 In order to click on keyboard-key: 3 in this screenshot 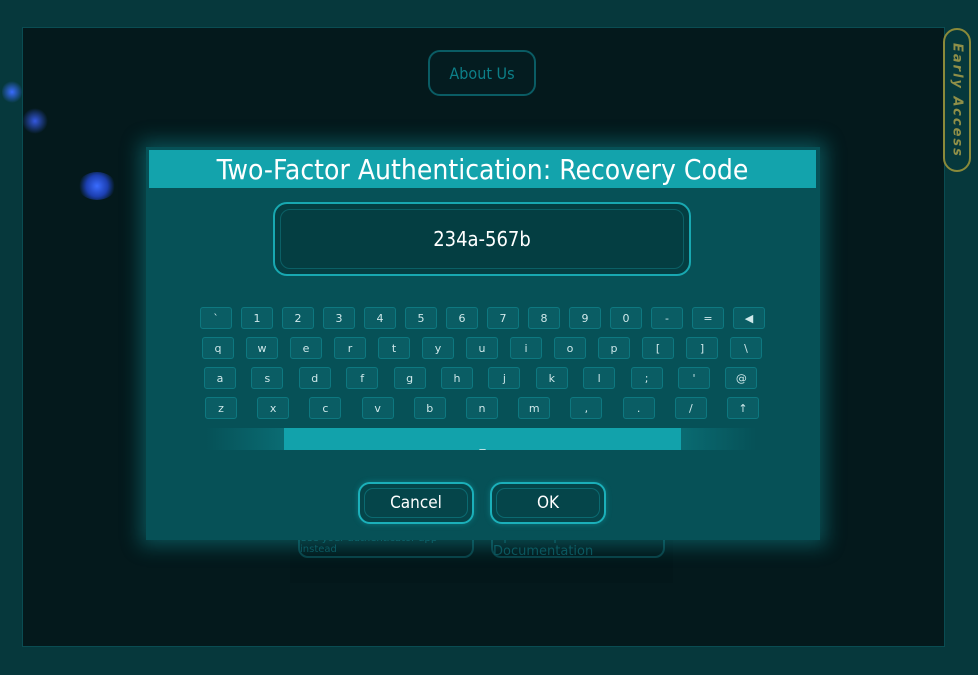, I will do `click(339, 318)`.